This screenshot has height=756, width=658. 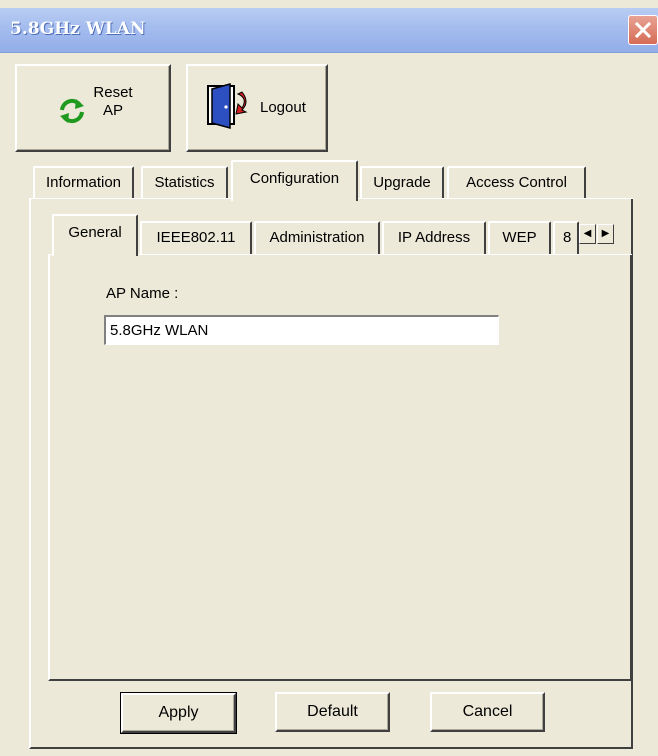 What do you see at coordinates (332, 712) in the screenshot?
I see `default-button: Default` at bounding box center [332, 712].